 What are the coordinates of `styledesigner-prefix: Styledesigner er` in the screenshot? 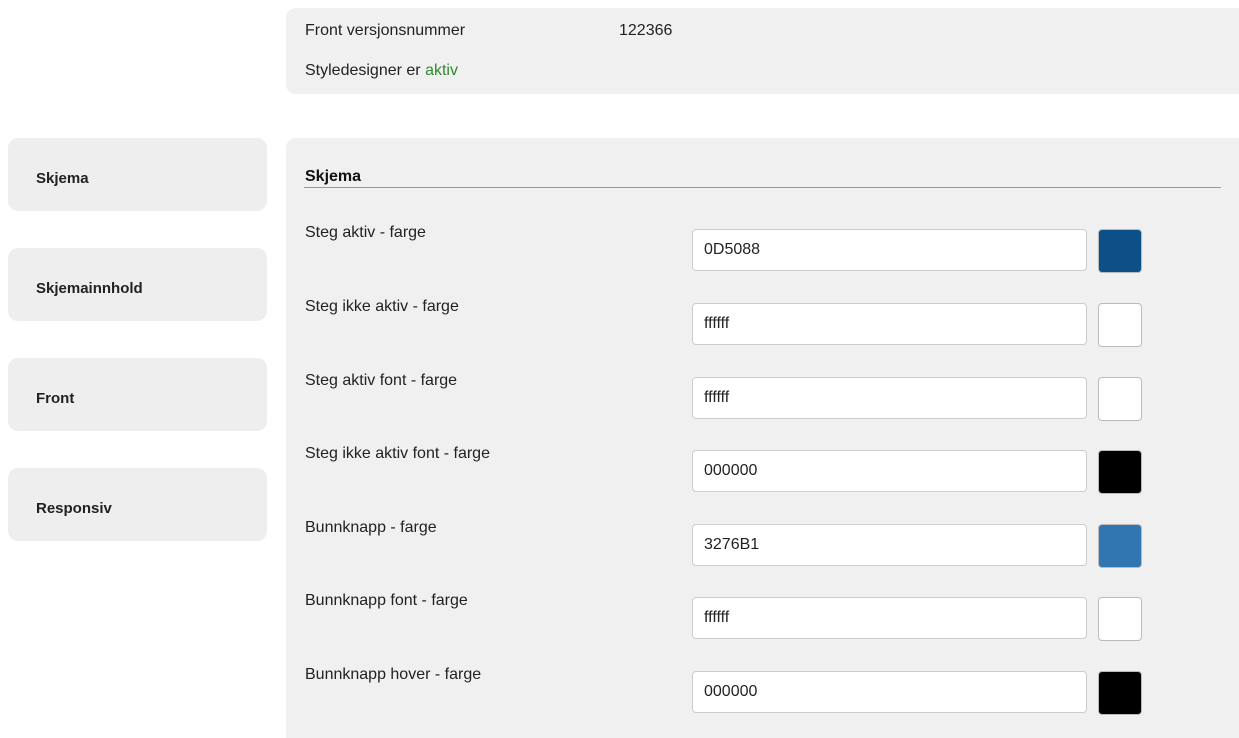 It's located at (363, 70).